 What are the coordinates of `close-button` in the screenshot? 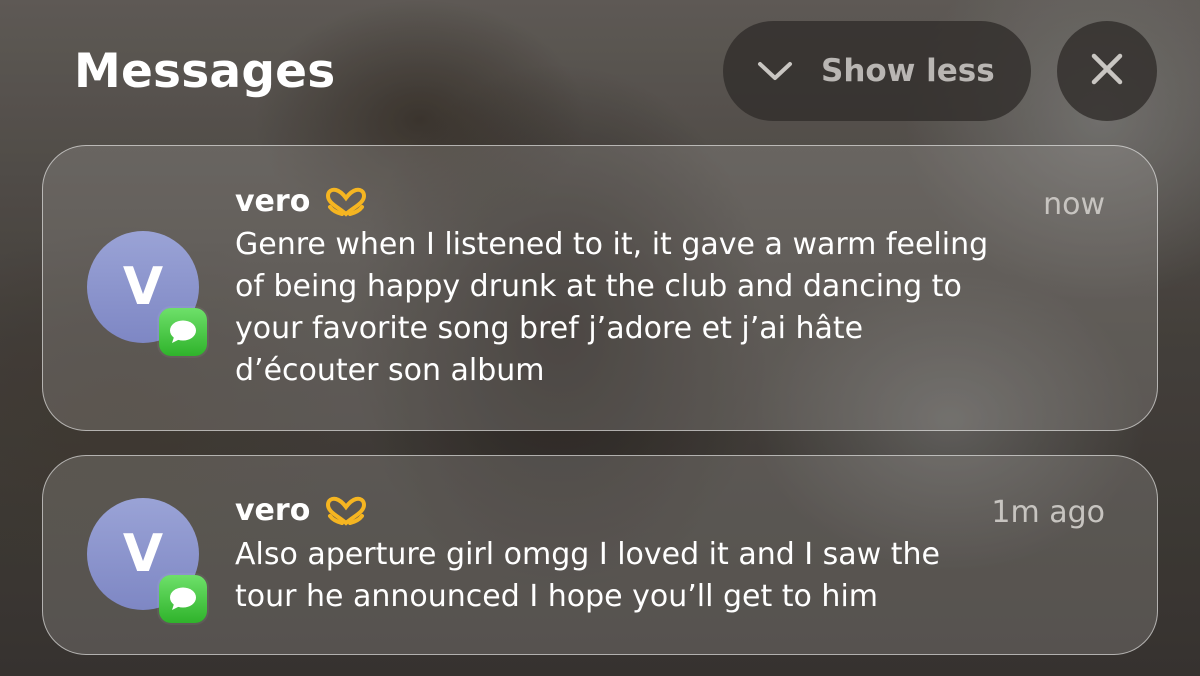 It's located at (1107, 71).